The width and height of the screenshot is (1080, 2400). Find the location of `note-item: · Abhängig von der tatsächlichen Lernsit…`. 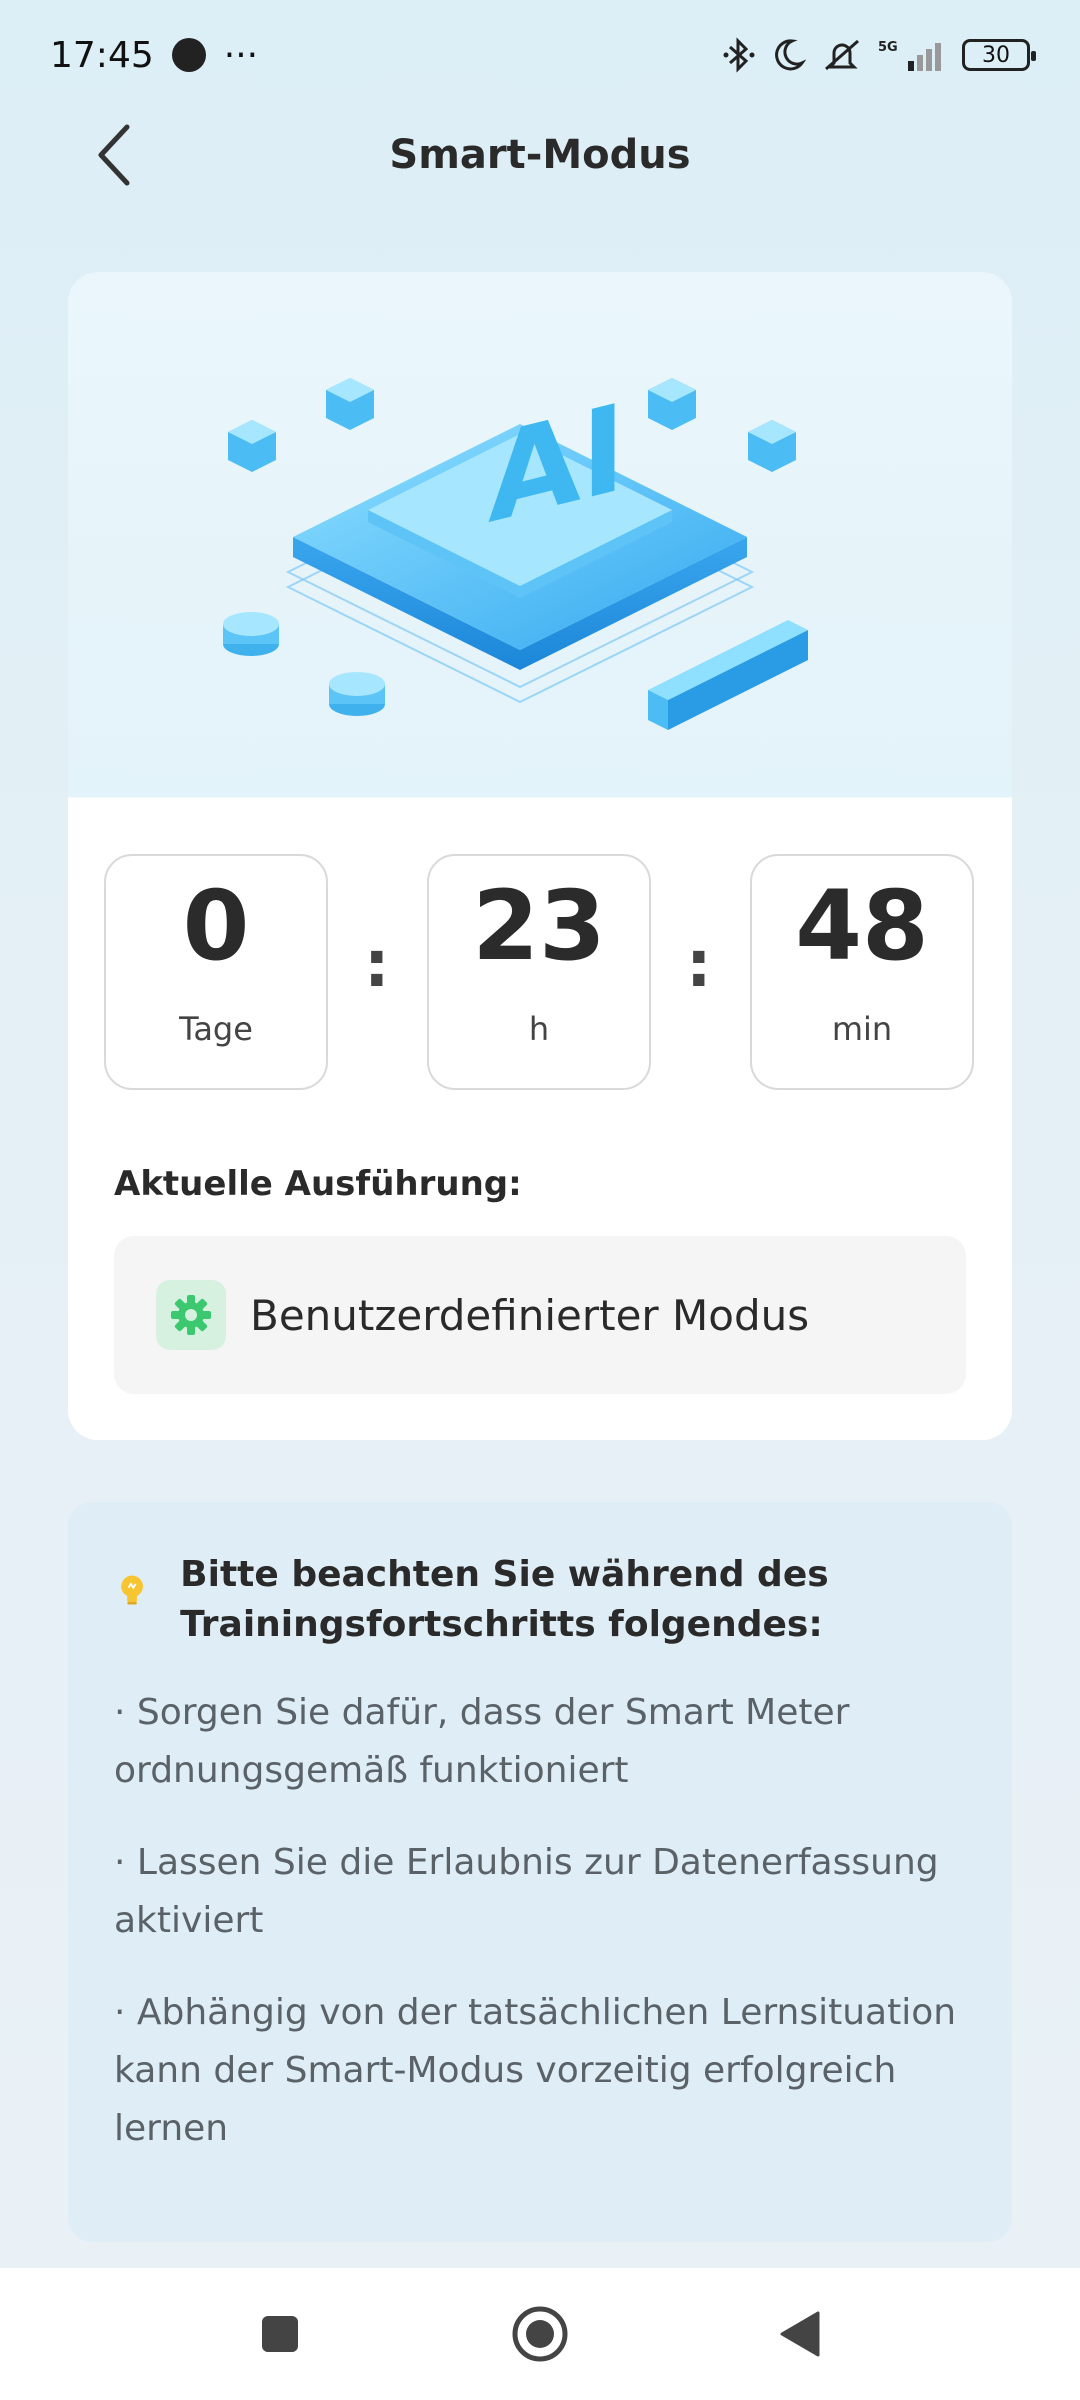

note-item: · Abhängig von der tatsächlichen Lernsit… is located at coordinates (535, 2070).